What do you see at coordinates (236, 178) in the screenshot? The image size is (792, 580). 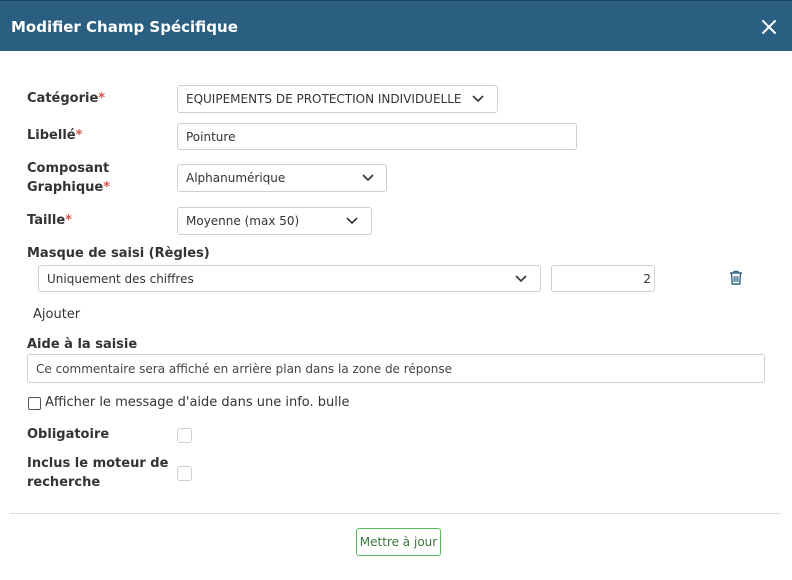 I see `composant-value: Alphanumérique` at bounding box center [236, 178].